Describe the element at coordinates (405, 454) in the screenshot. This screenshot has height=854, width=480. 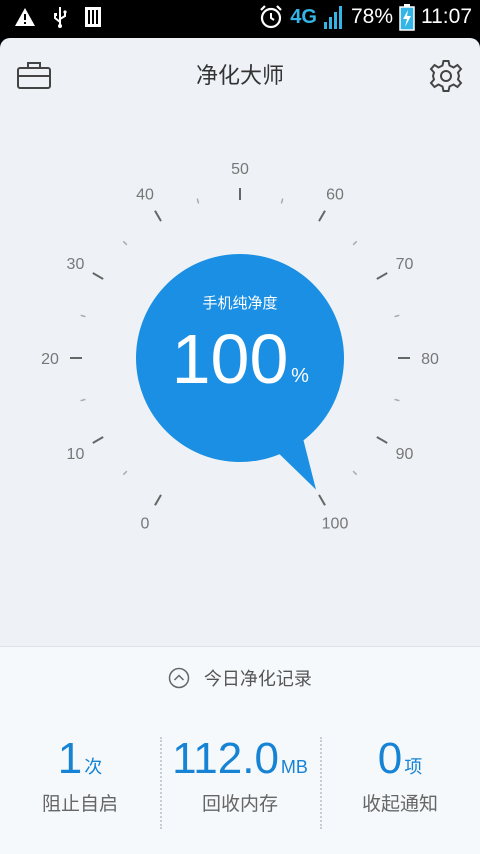
I see `gauge-tick-label: 90` at that location.